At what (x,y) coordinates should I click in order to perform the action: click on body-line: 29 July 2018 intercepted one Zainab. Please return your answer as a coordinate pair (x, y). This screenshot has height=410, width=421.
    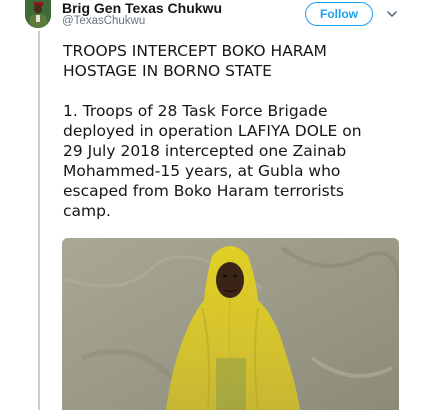
    Looking at the image, I should click on (205, 151).